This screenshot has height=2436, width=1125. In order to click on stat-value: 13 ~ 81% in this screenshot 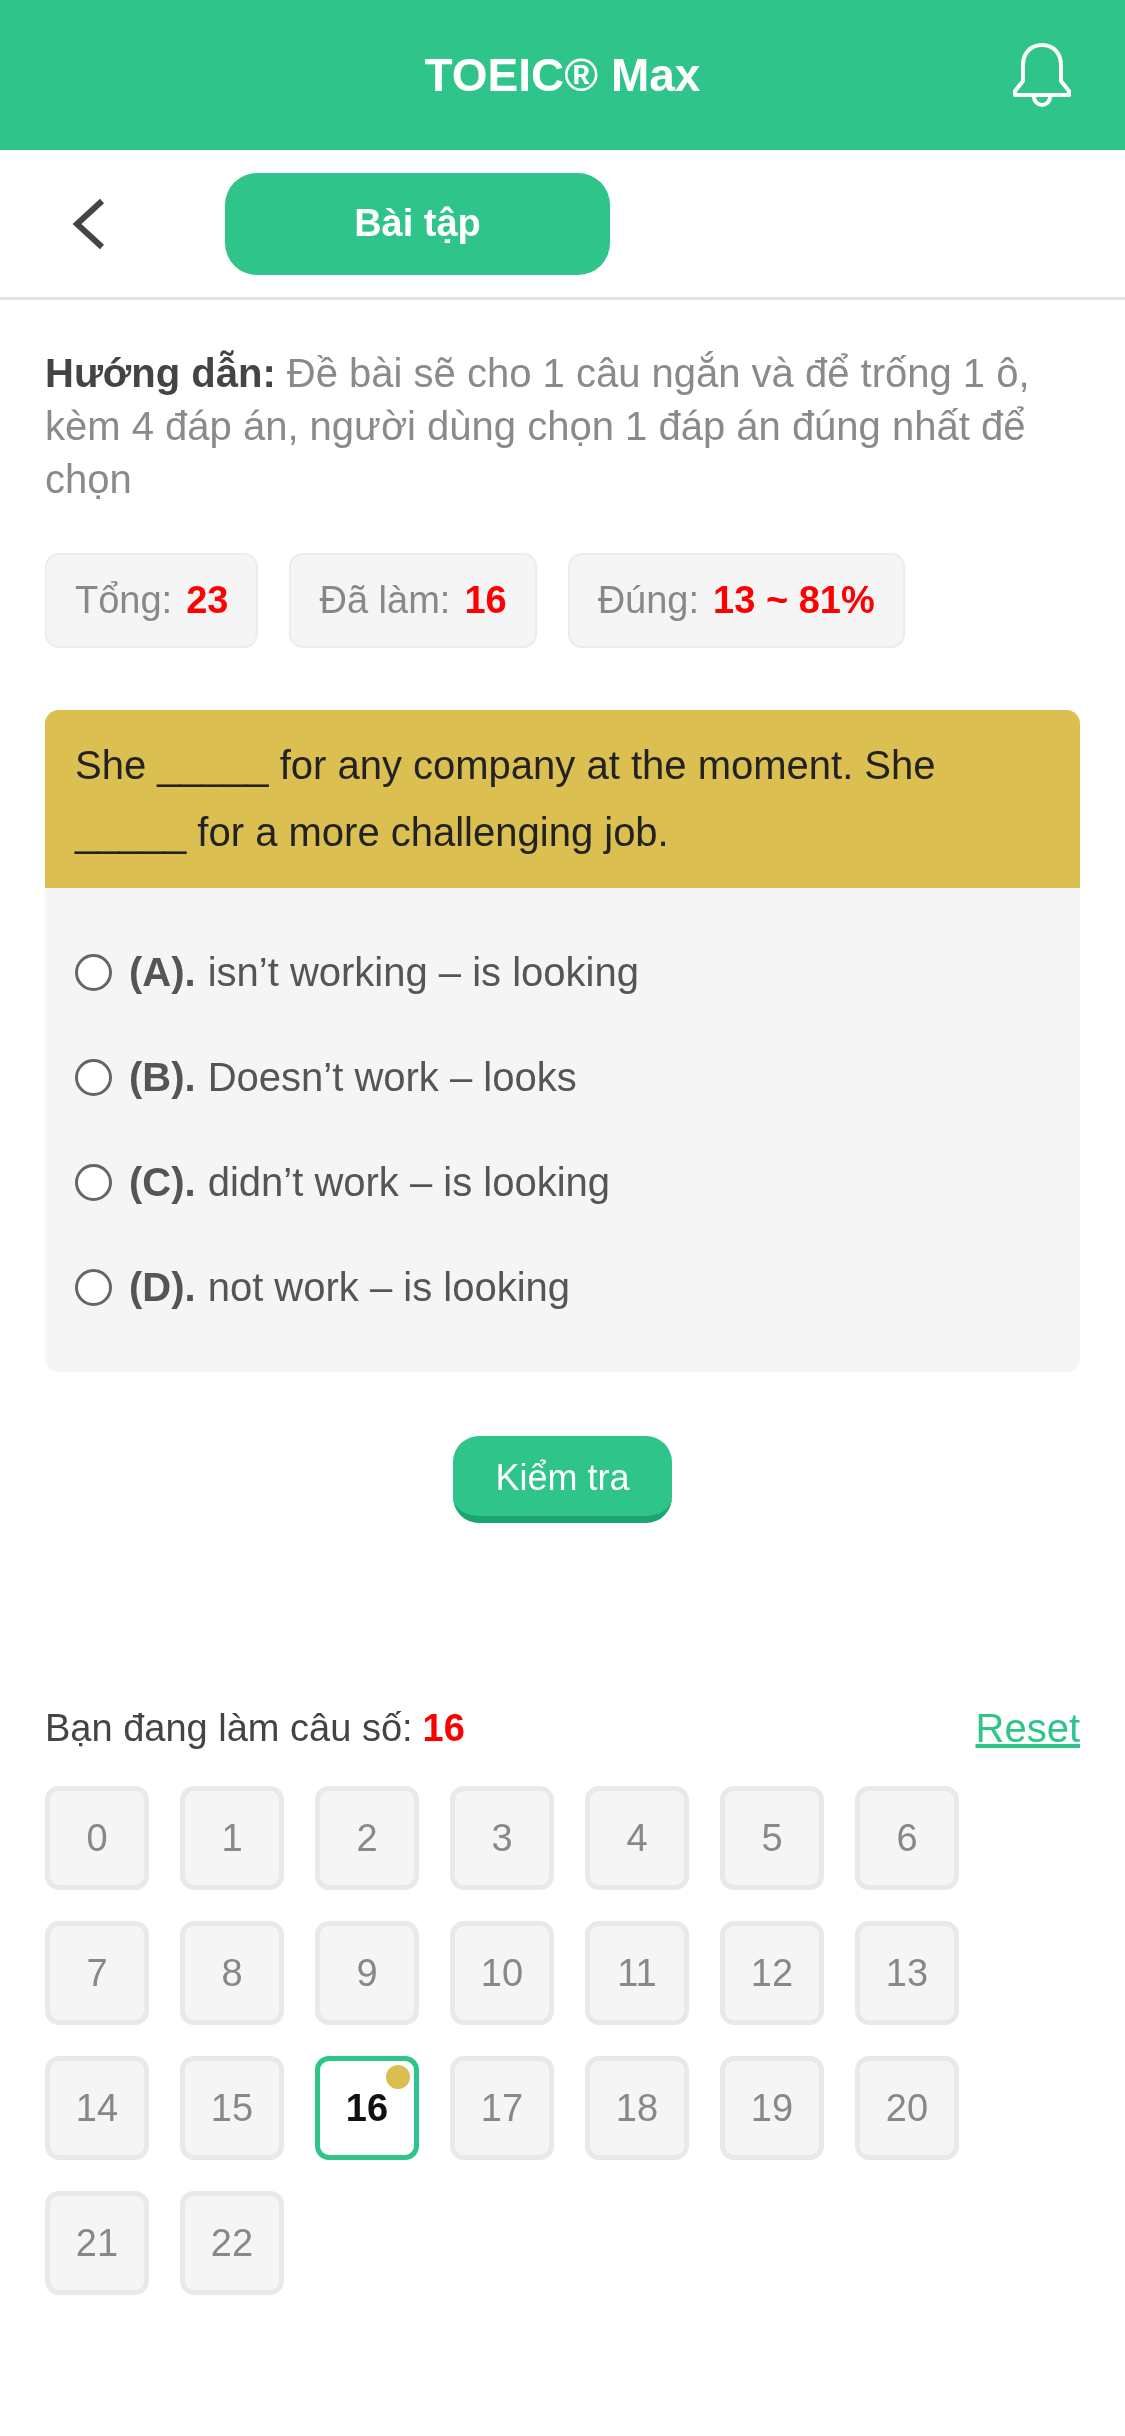, I will do `click(794, 600)`.